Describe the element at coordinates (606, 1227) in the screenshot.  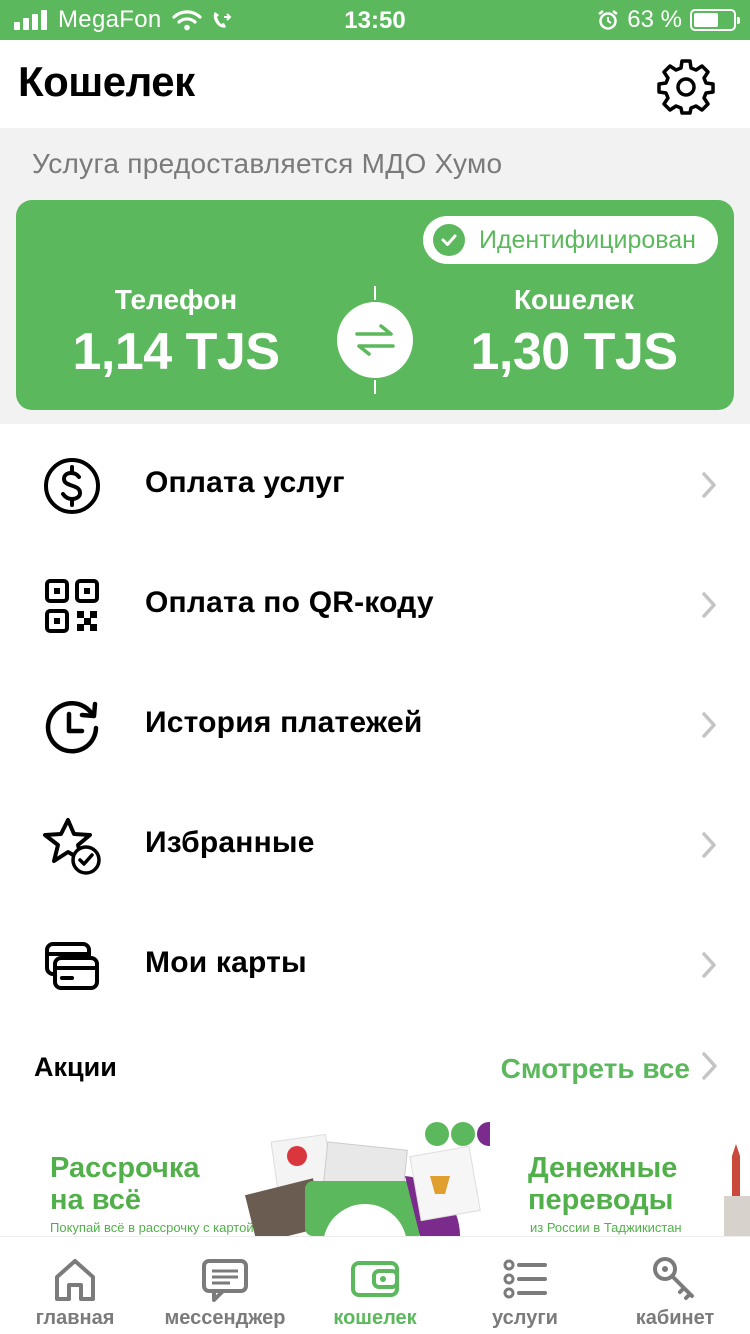
I see `promo-subtitle: из России в Таджикистан` at that location.